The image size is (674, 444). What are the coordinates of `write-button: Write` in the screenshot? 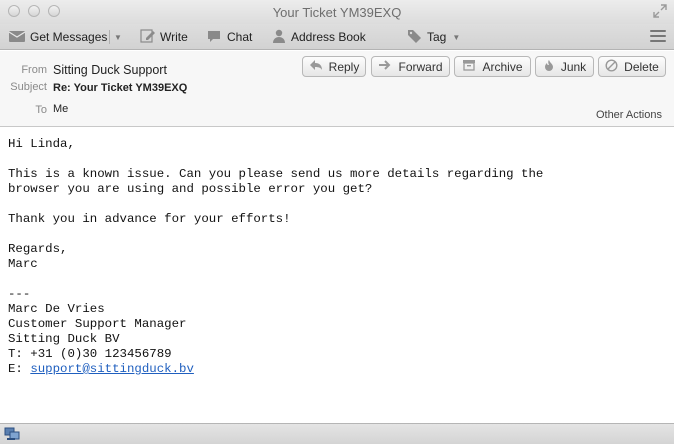 It's located at (164, 37).